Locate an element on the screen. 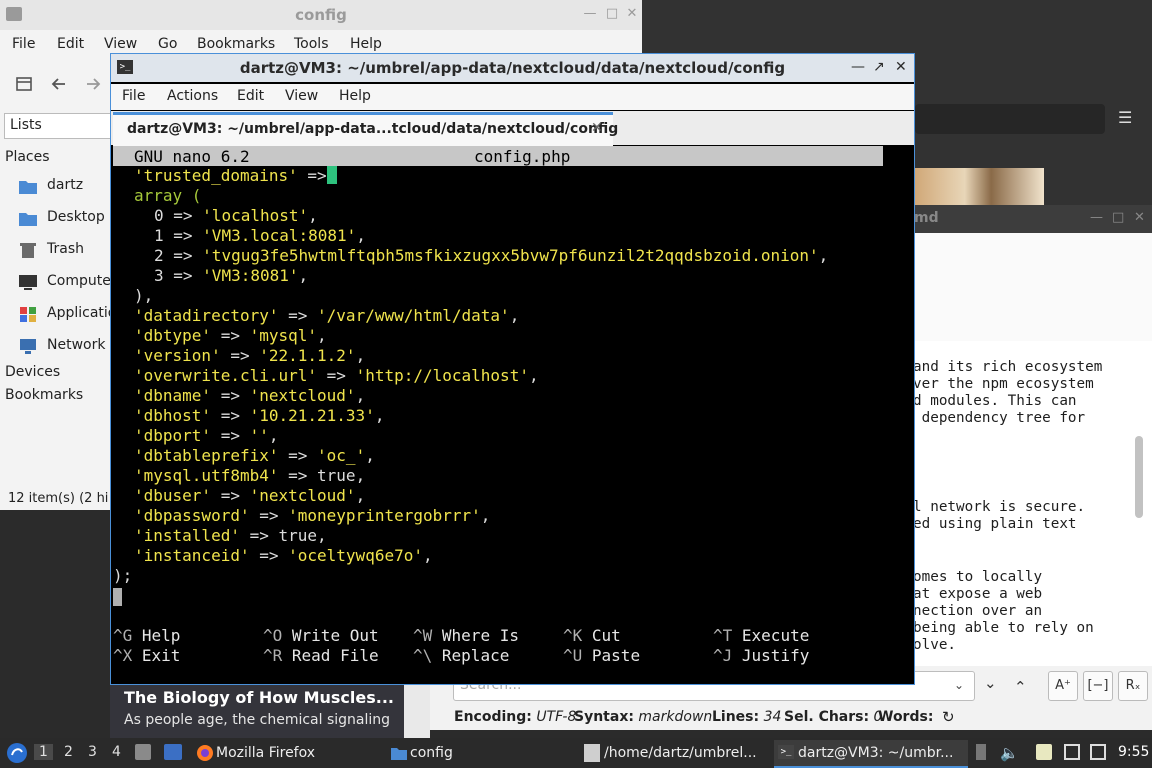 This screenshot has width=1152, height=768. close-tab-icon: ✕ is located at coordinates (597, 128).